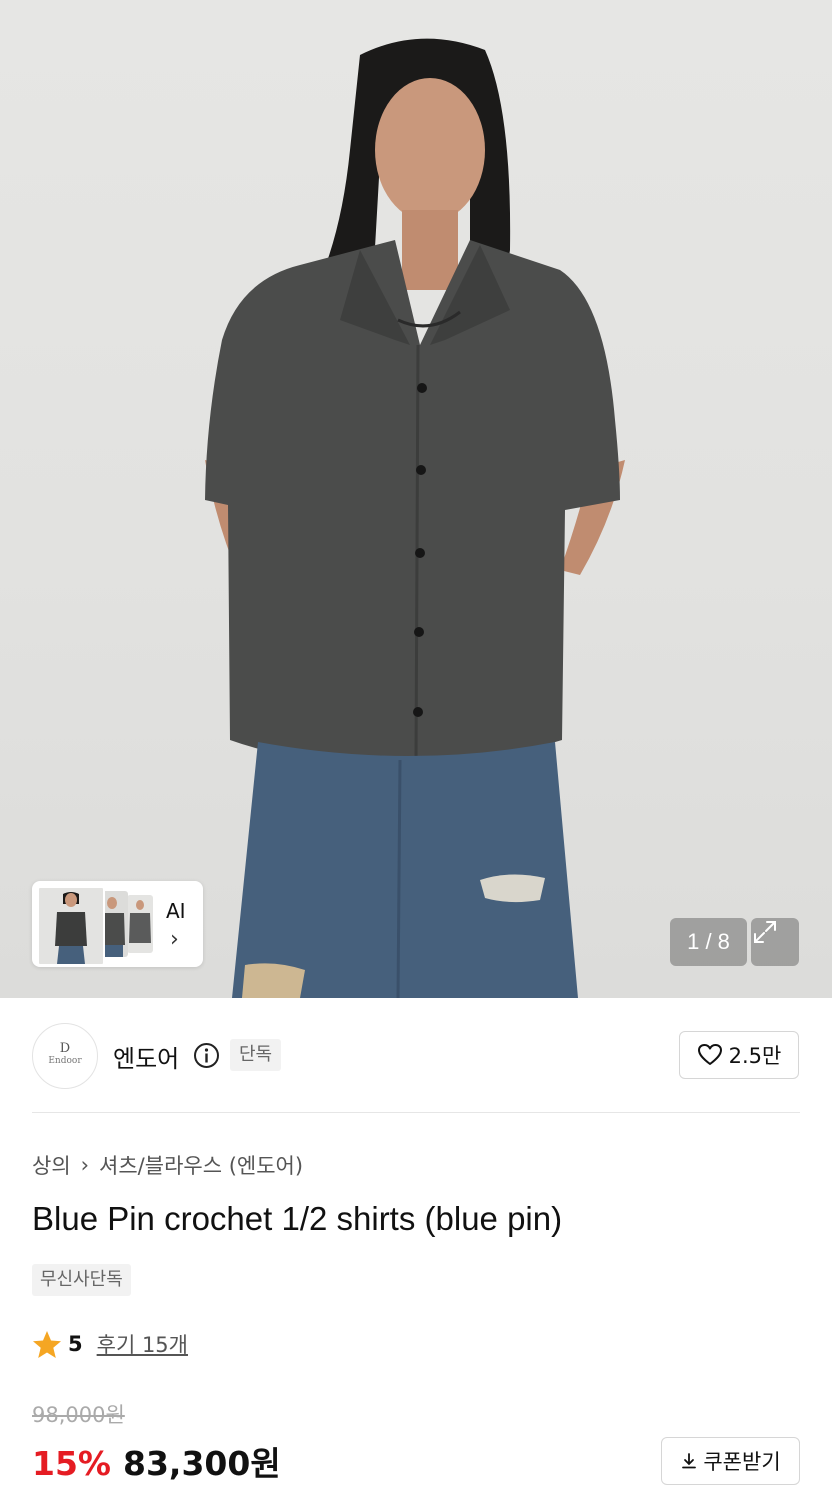 This screenshot has height=1500, width=832. I want to click on rating: 5 후기 15개, so click(110, 1344).